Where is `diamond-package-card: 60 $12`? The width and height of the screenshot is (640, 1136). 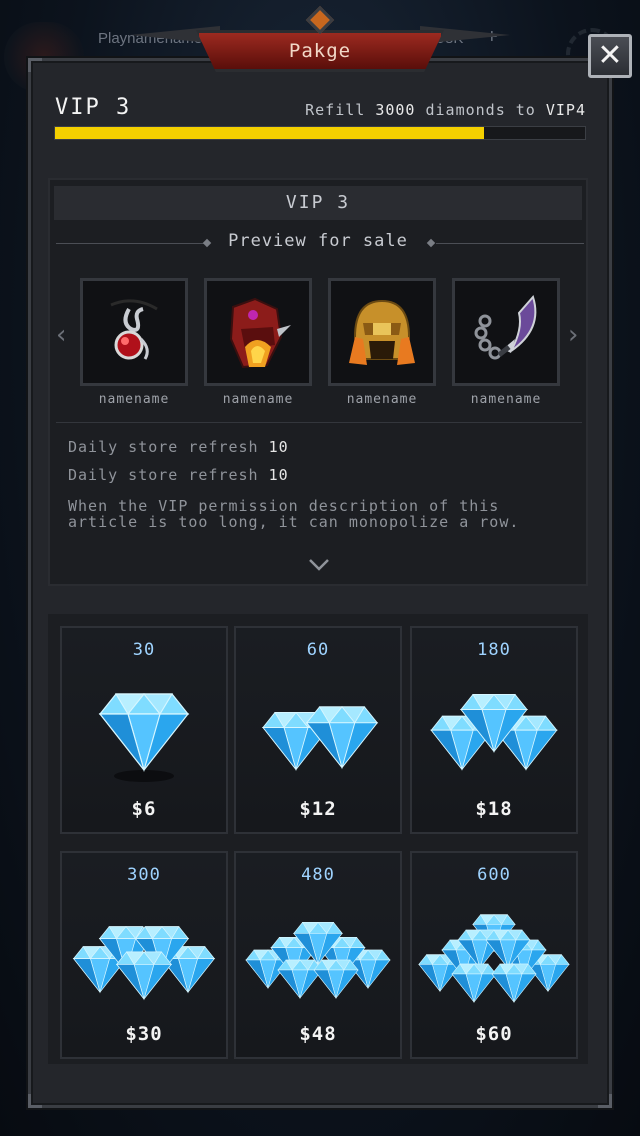 diamond-package-card: 60 $12 is located at coordinates (318, 730).